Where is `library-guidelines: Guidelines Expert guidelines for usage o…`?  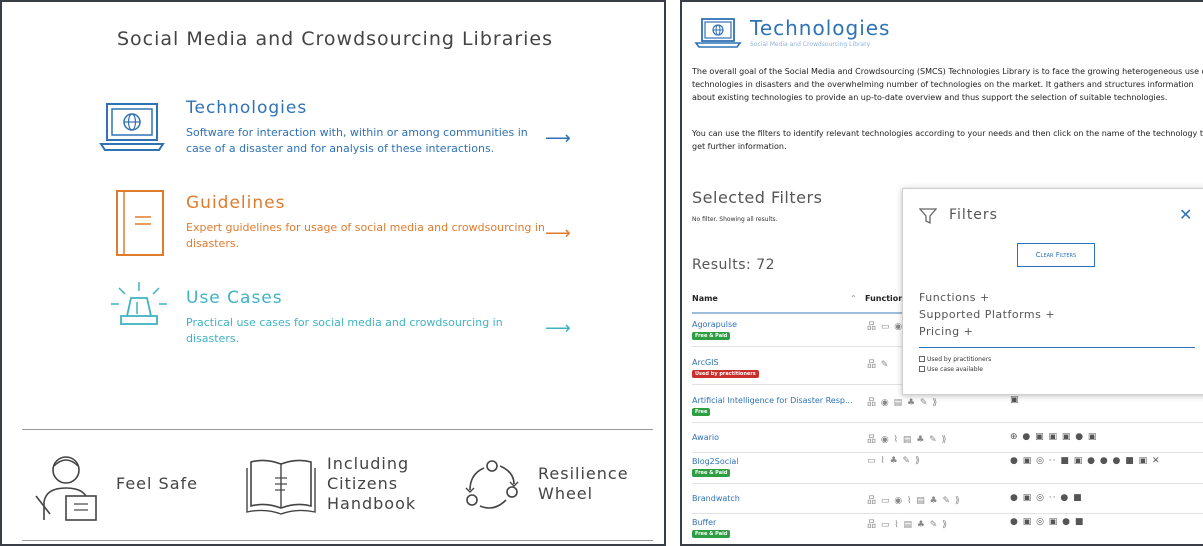
library-guidelines: Guidelines Expert guidelines for usage o… is located at coordinates (347, 231).